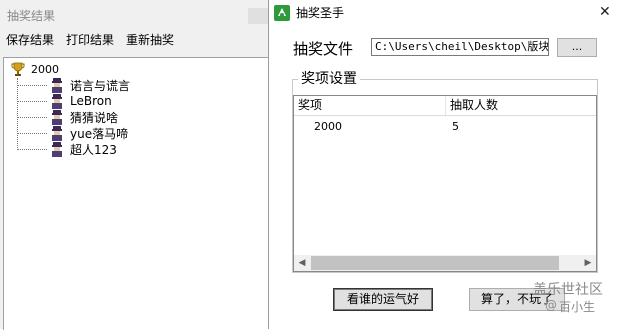 This screenshot has width=622, height=330. I want to click on tree-item: 诺言与谎言, so click(73, 85).